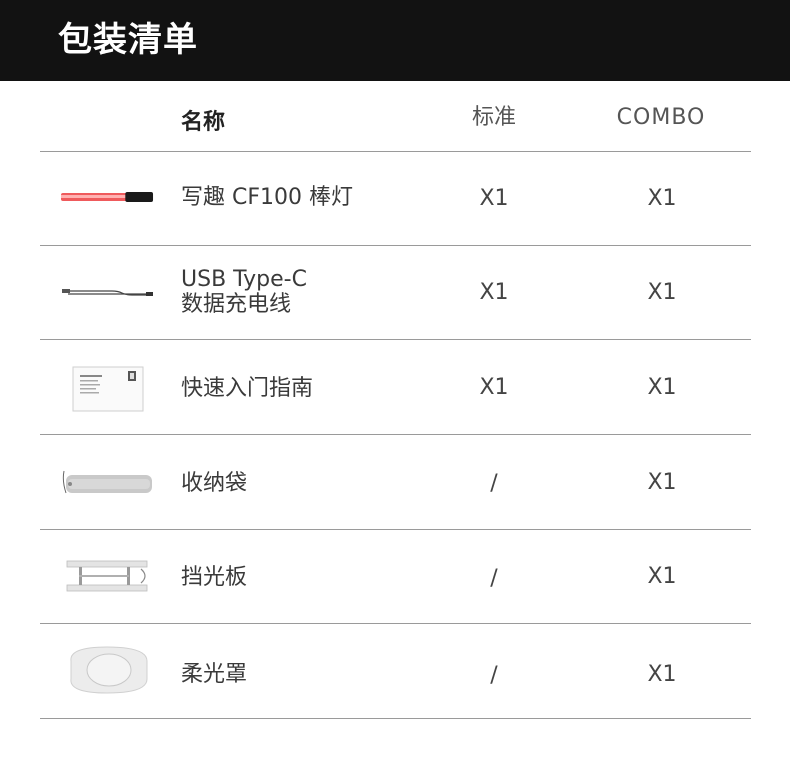 The width and height of the screenshot is (790, 777). What do you see at coordinates (107, 292) in the screenshot?
I see `usb-cable-icon` at bounding box center [107, 292].